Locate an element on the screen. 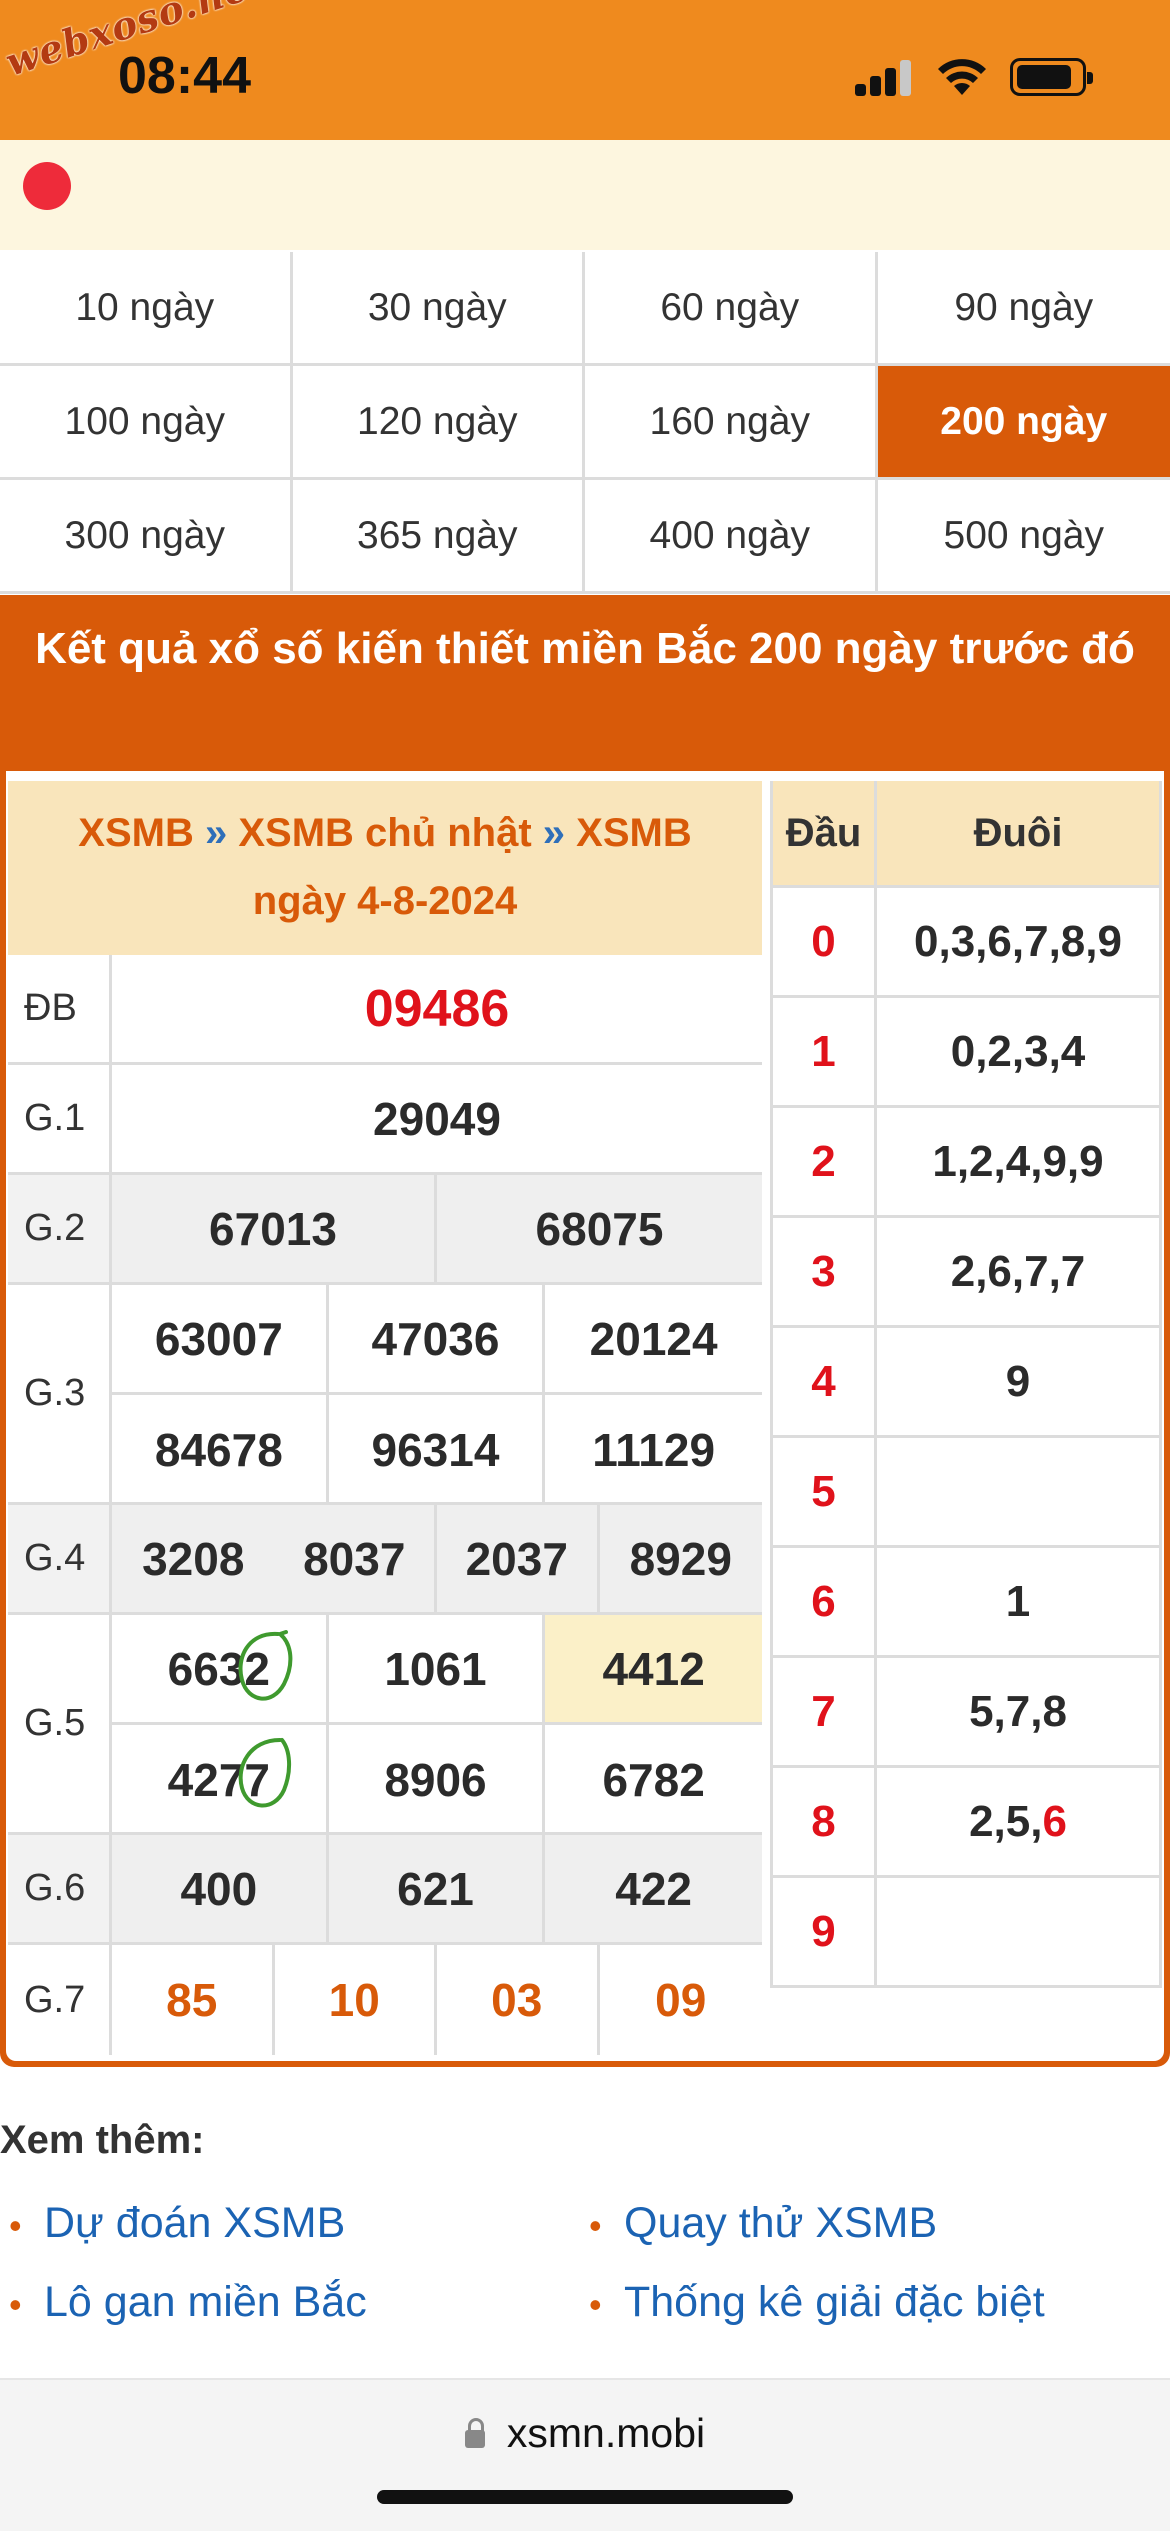 The height and width of the screenshot is (2531, 1170). prize-value: 422 is located at coordinates (654, 1888).